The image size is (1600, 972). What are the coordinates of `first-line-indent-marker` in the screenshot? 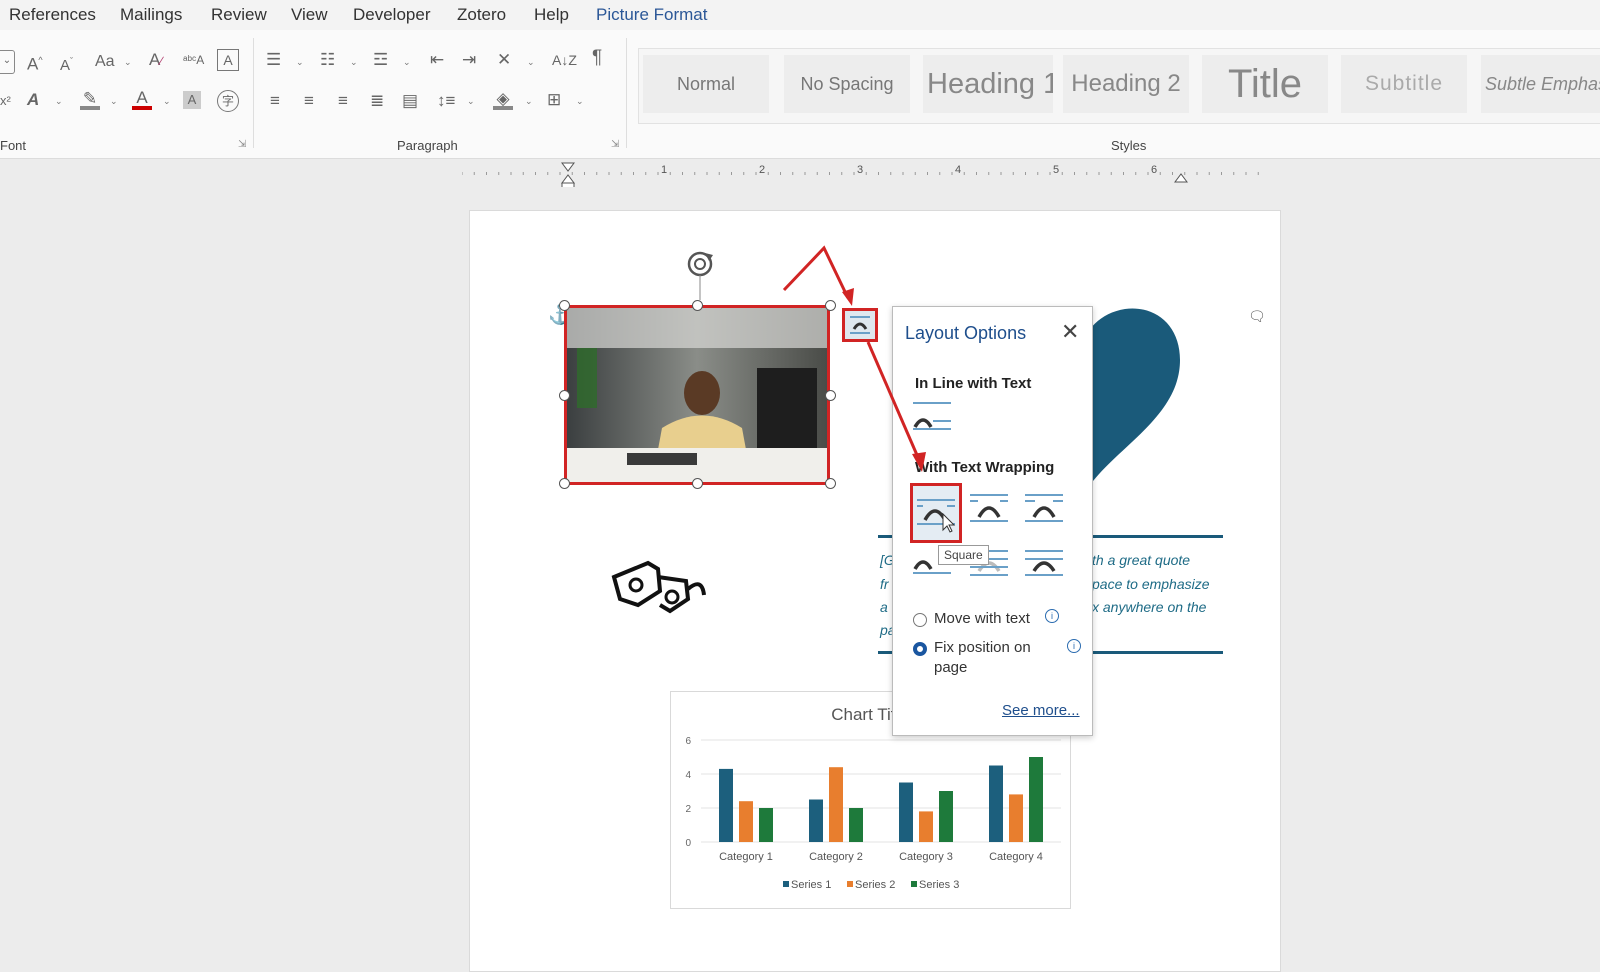 It's located at (568, 167).